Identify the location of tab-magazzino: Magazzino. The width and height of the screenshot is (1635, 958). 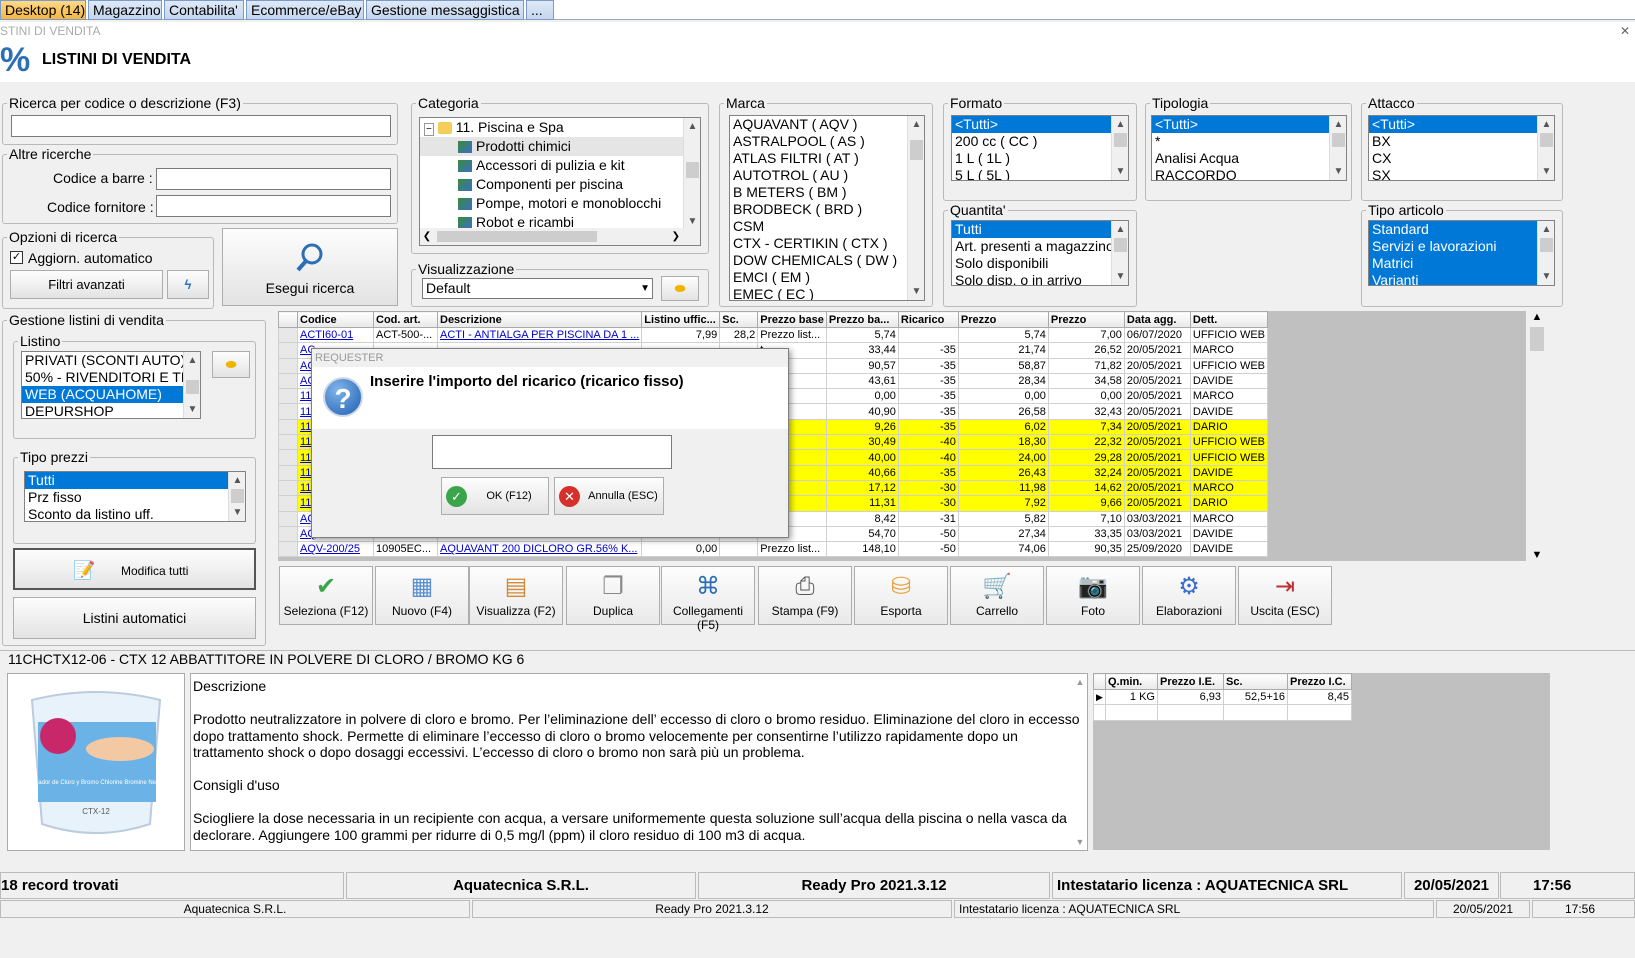
(125, 10).